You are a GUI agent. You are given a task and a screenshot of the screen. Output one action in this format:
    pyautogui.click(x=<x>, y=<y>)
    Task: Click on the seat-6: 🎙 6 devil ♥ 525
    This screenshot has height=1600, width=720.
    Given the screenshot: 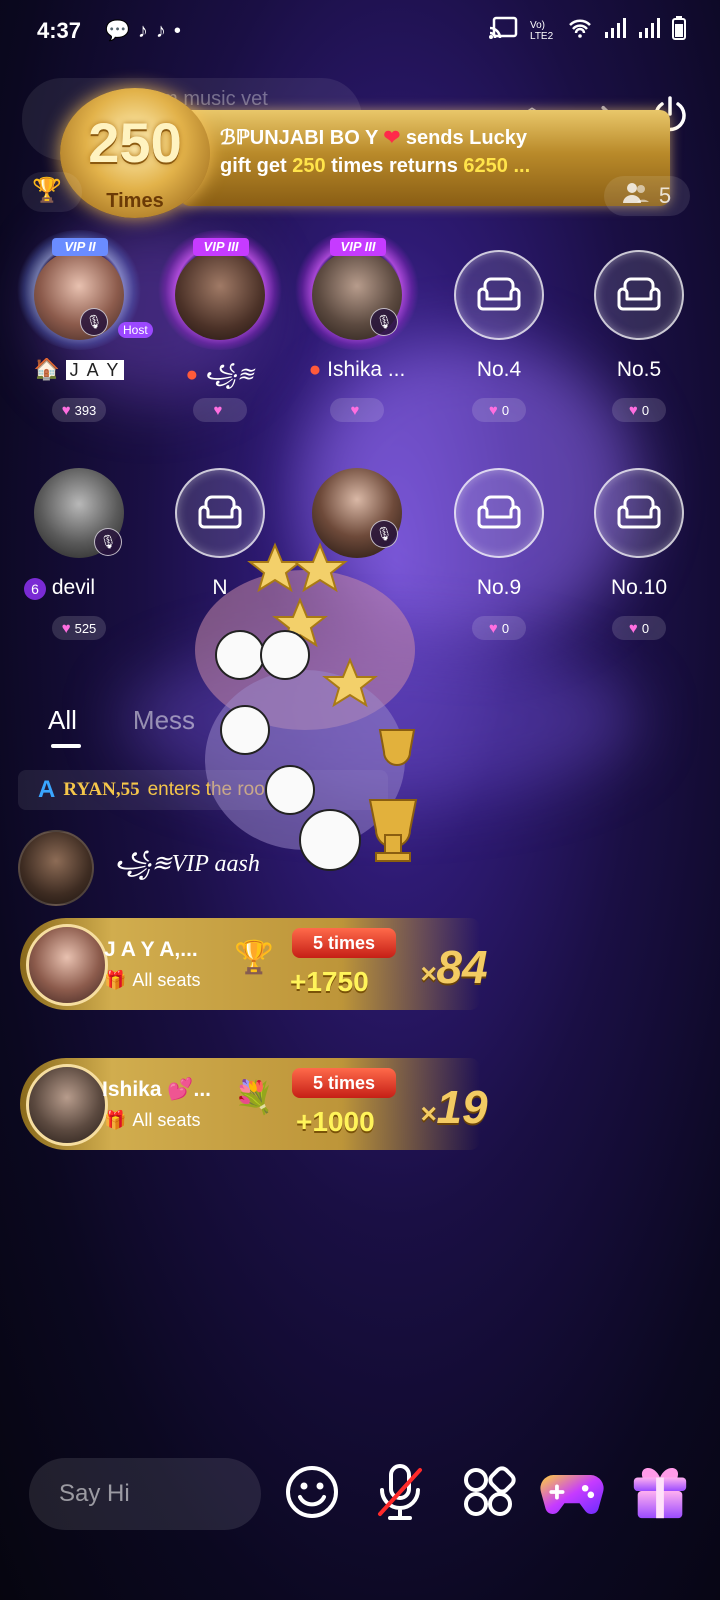 What is the action you would take?
    pyautogui.click(x=79, y=548)
    